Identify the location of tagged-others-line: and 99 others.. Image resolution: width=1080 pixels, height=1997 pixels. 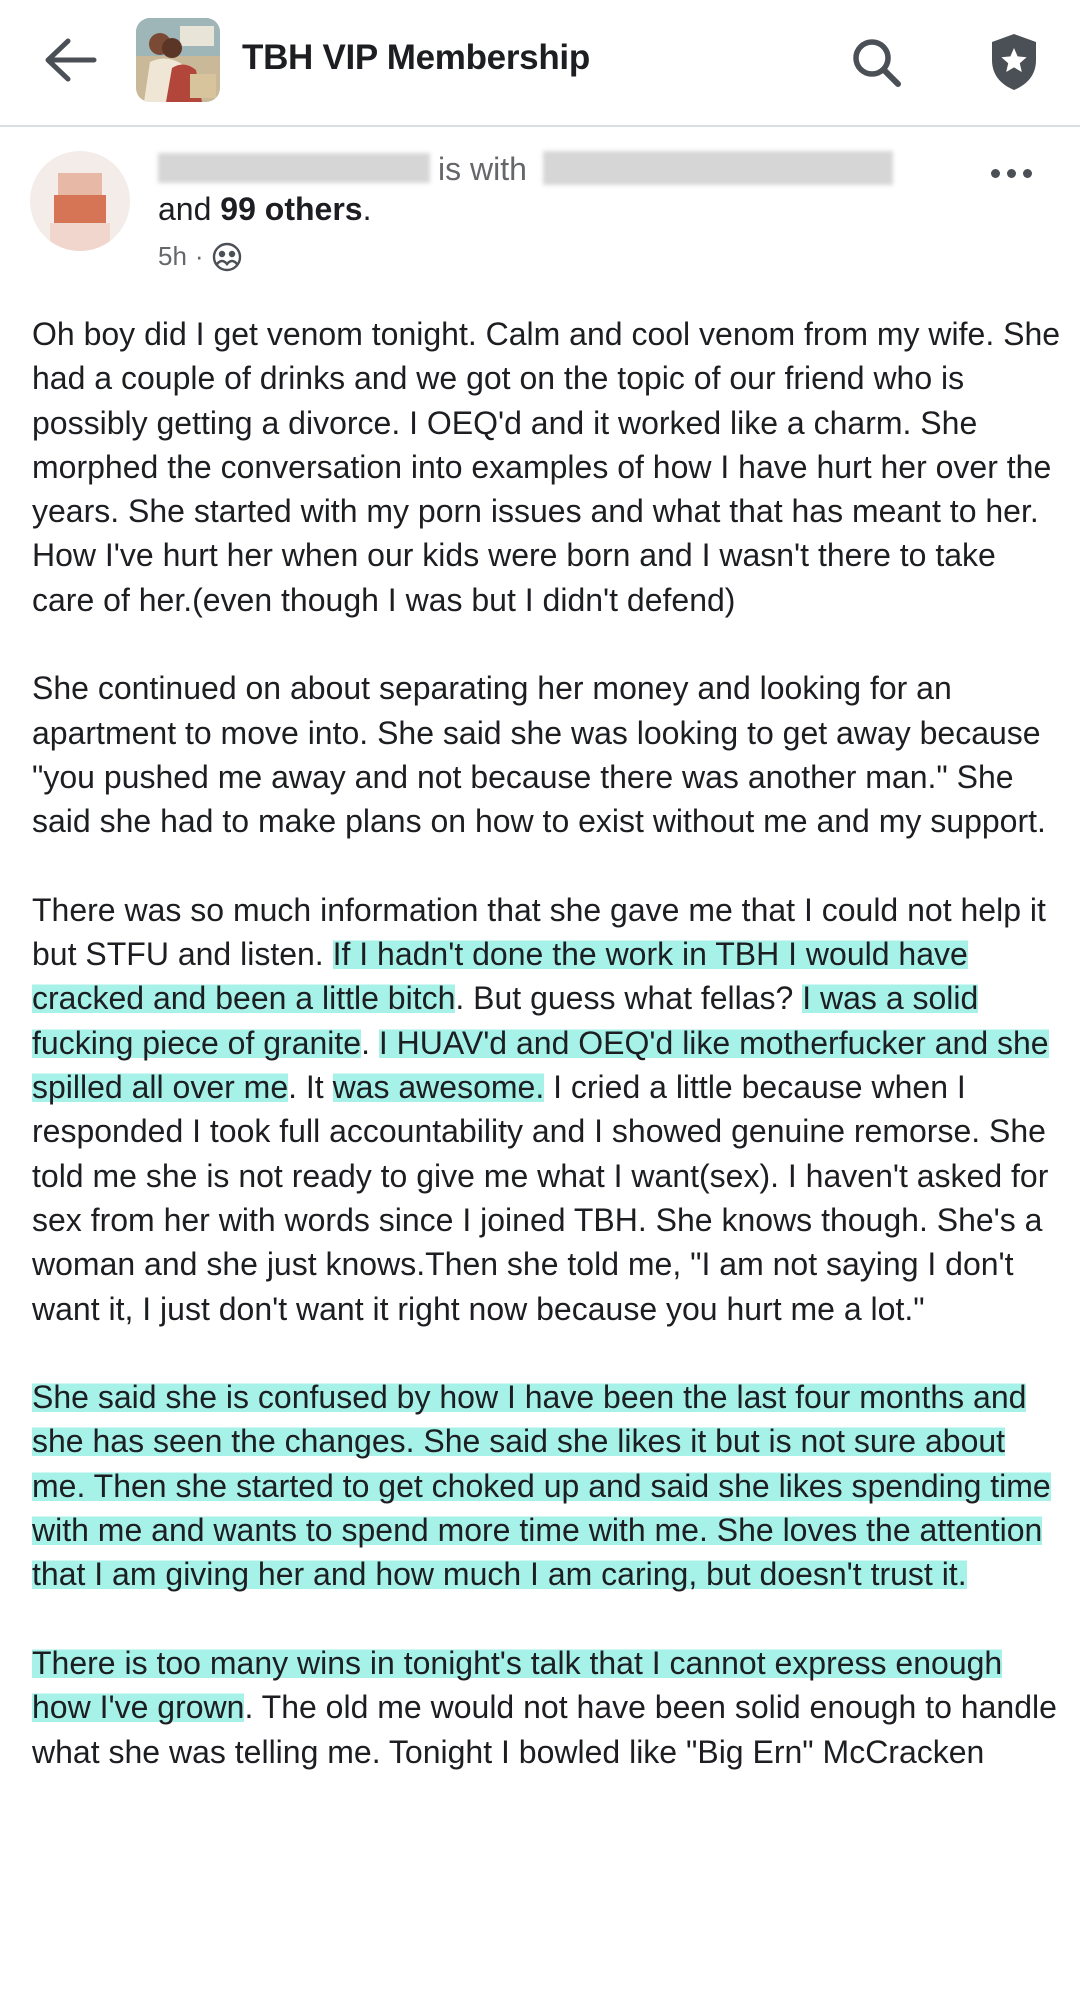
(264, 209).